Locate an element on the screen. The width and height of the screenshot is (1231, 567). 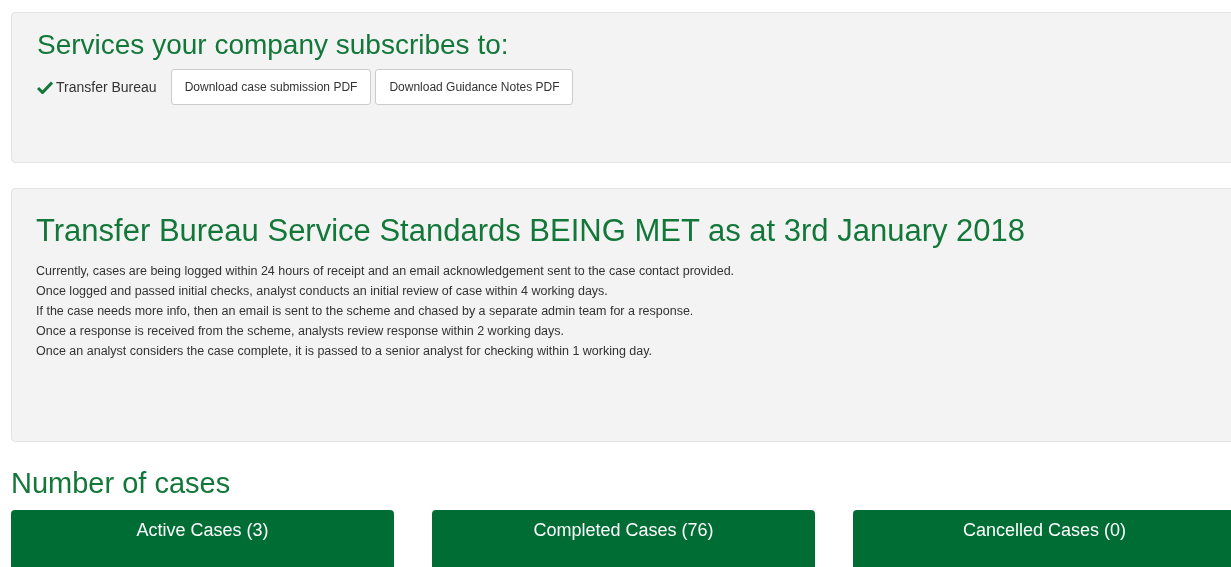
cases-button: Active Cases (3) is located at coordinates (202, 538).